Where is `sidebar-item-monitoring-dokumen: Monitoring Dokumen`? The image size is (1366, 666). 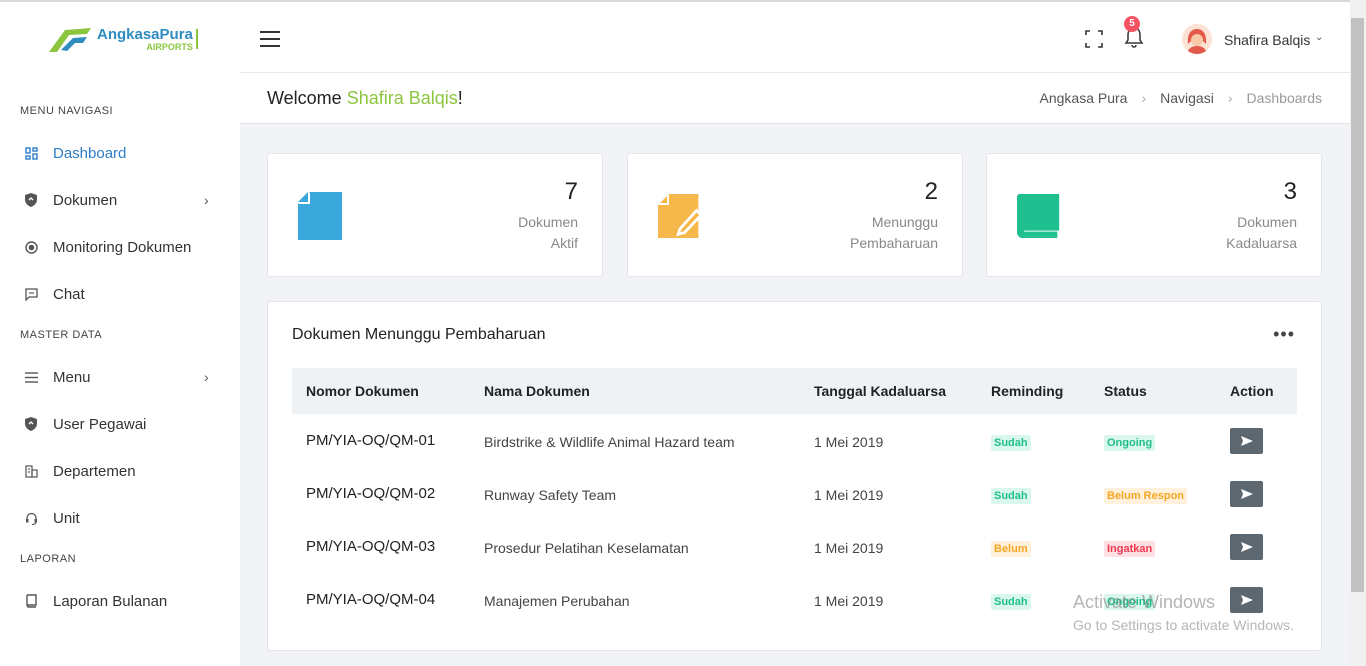 sidebar-item-monitoring-dokumen: Monitoring Dokumen is located at coordinates (120, 247).